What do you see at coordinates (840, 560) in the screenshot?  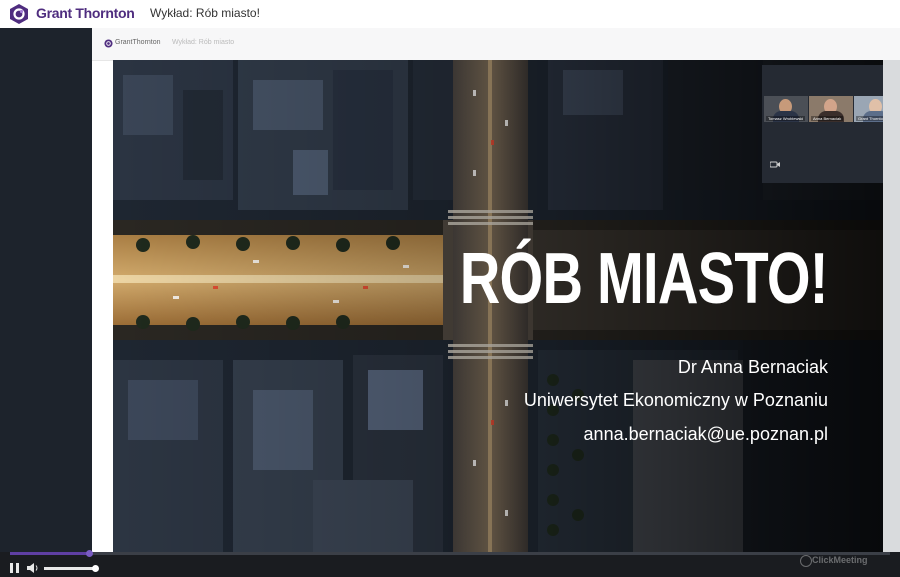 I see `watermark: ClickMeeting` at bounding box center [840, 560].